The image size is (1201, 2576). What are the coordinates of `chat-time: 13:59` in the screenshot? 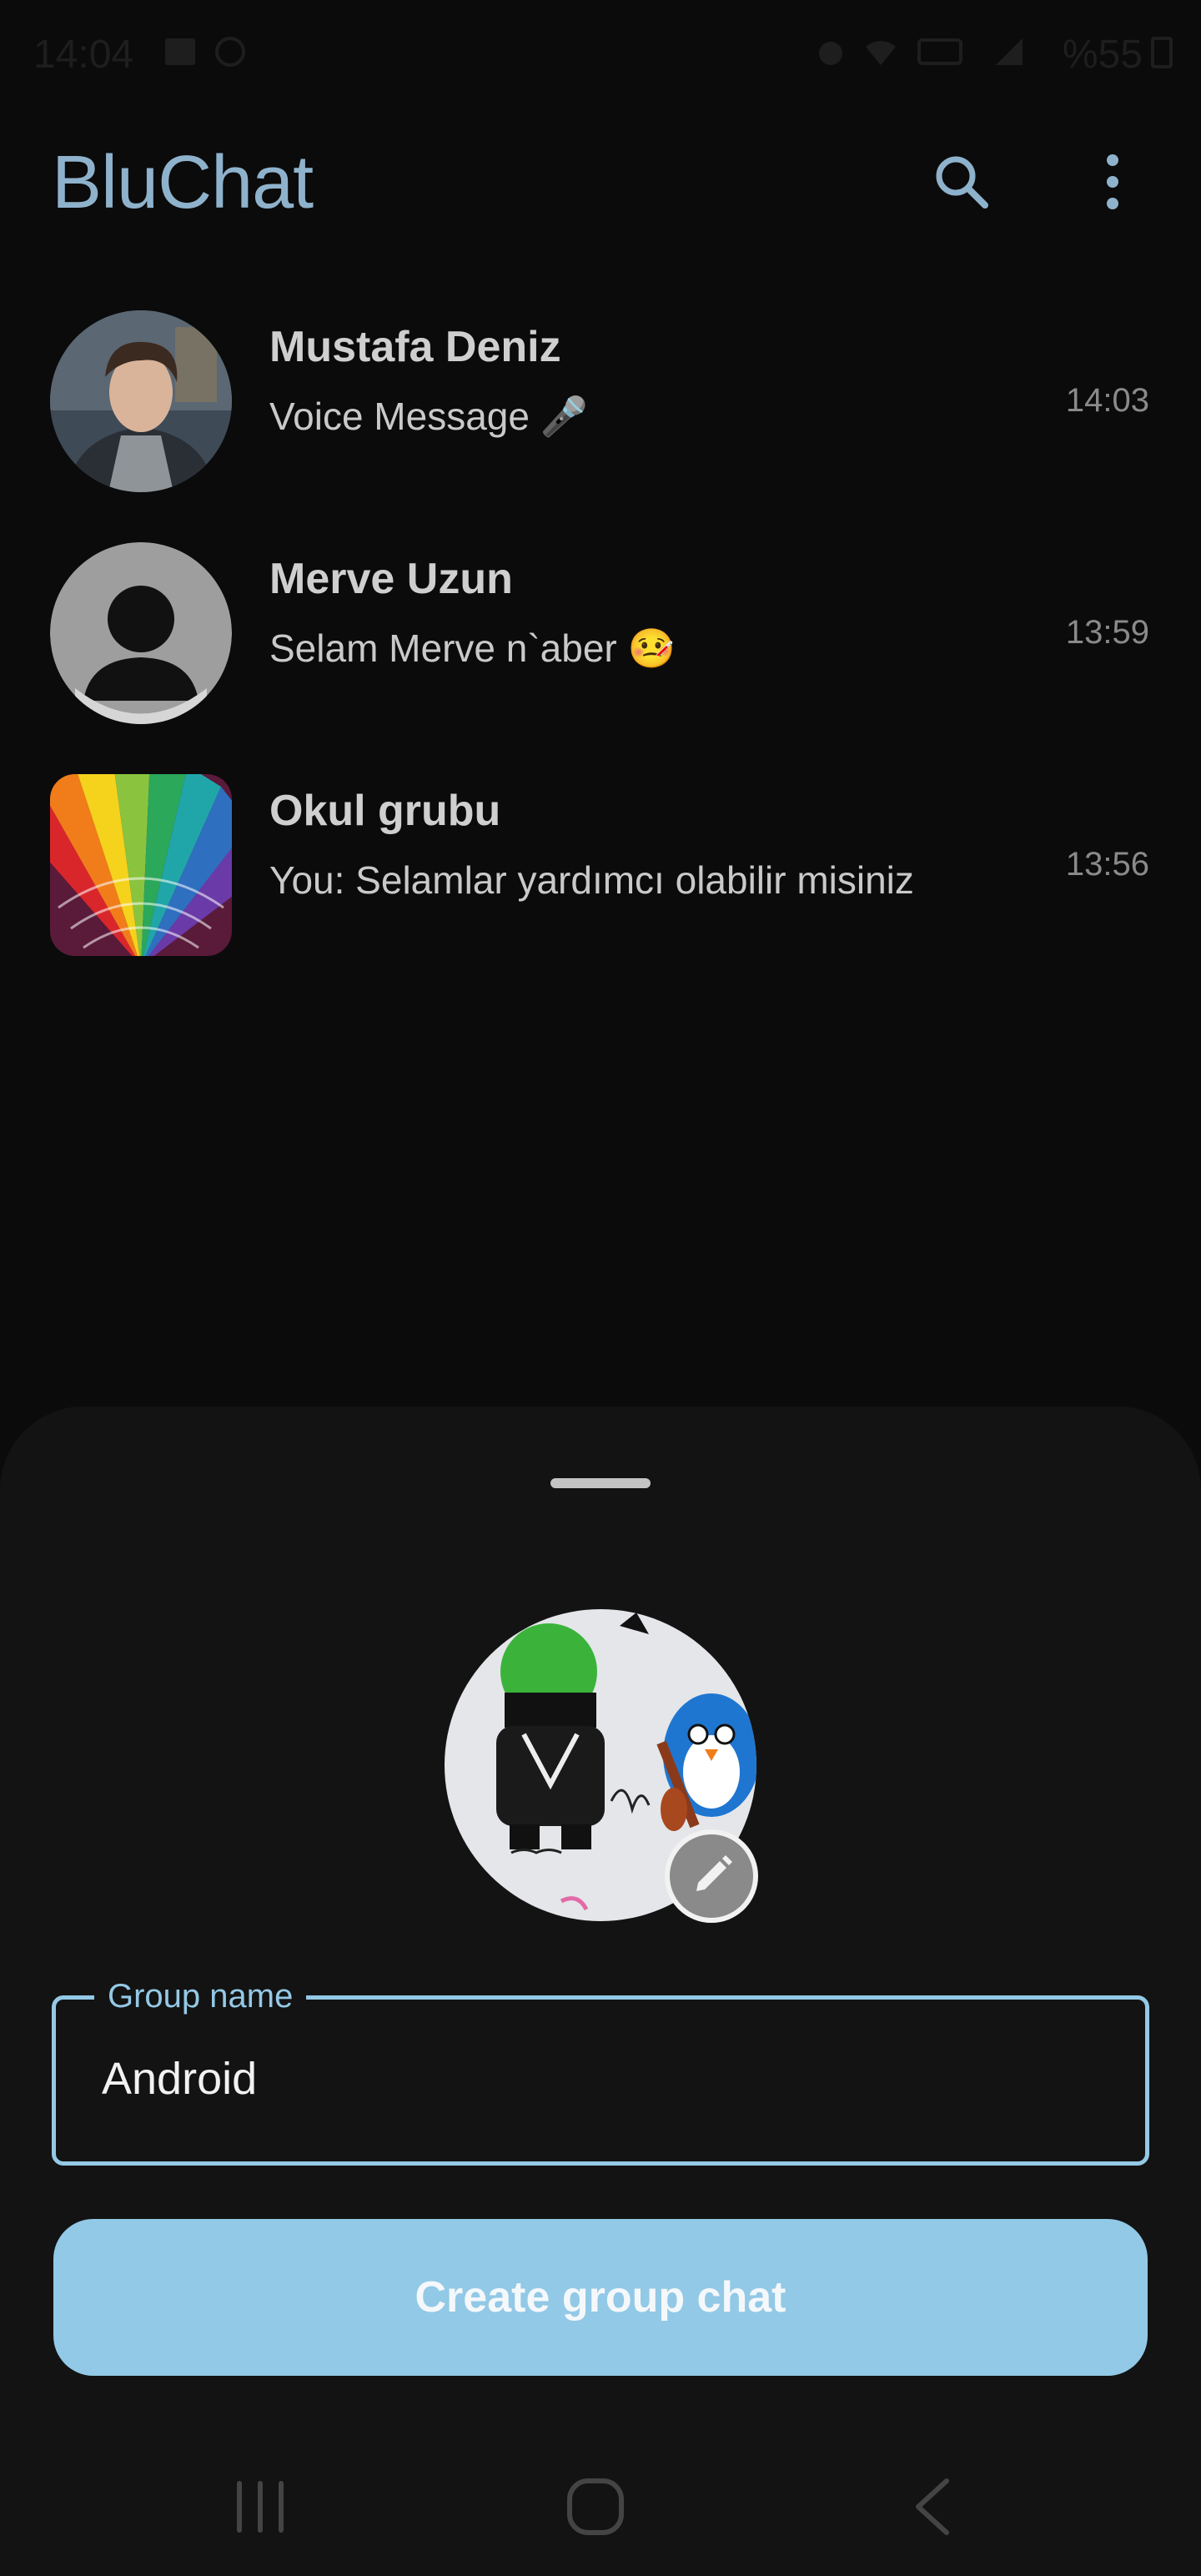 It's located at (1107, 632).